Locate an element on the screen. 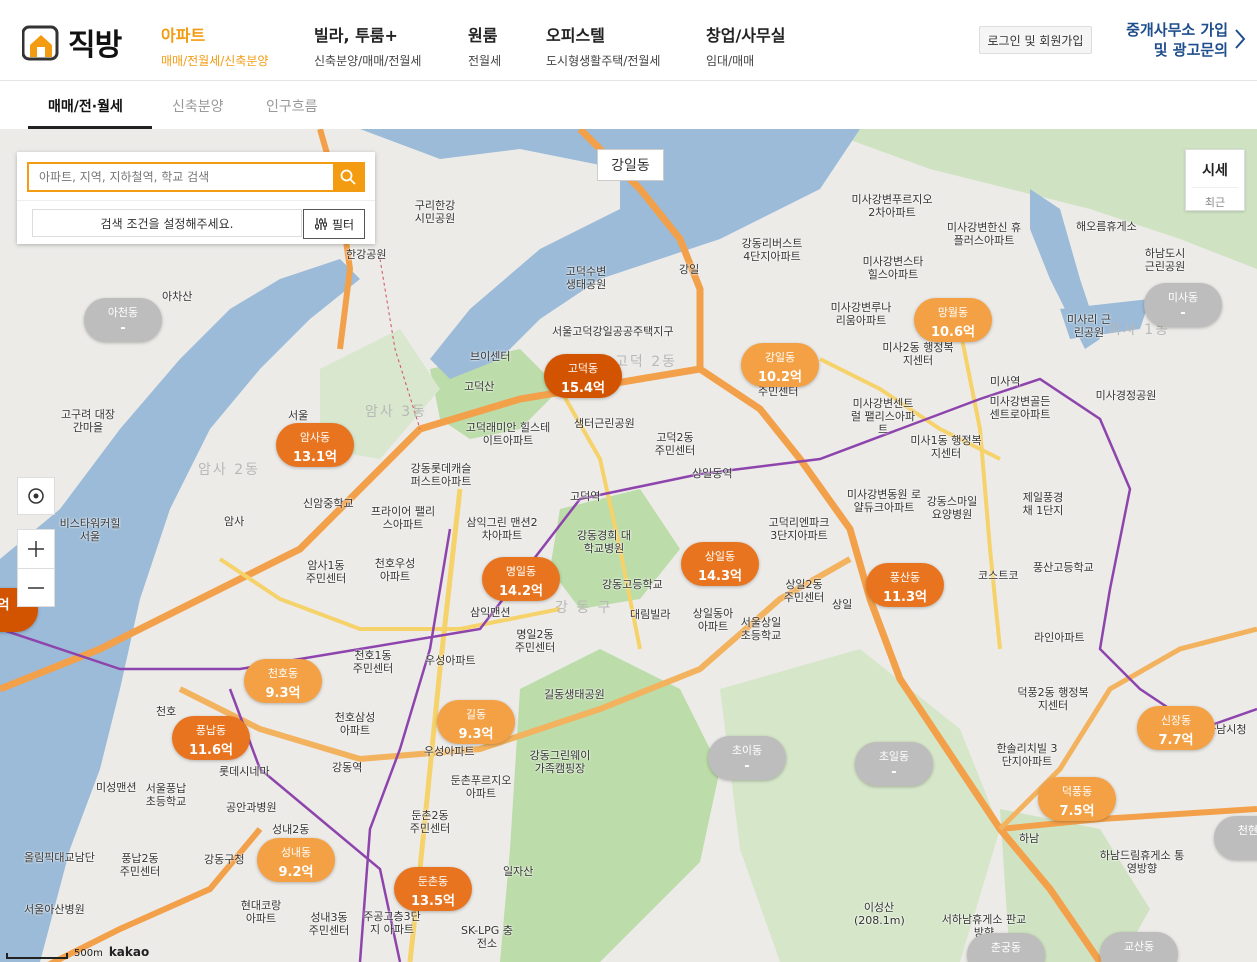  logo: 직방 is located at coordinates (72, 42).